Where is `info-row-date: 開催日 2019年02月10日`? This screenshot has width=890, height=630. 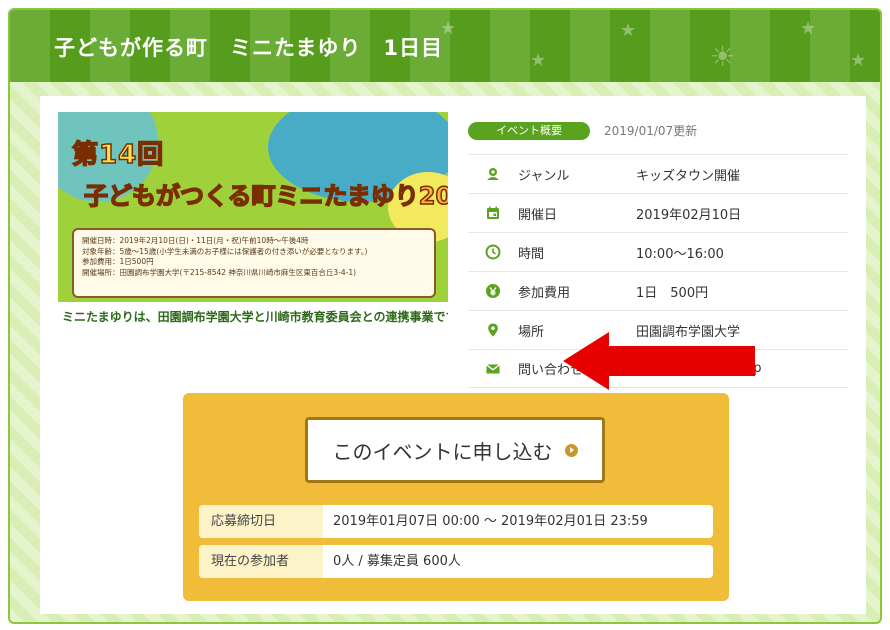 info-row-date: 開催日 2019年02月10日 is located at coordinates (658, 212).